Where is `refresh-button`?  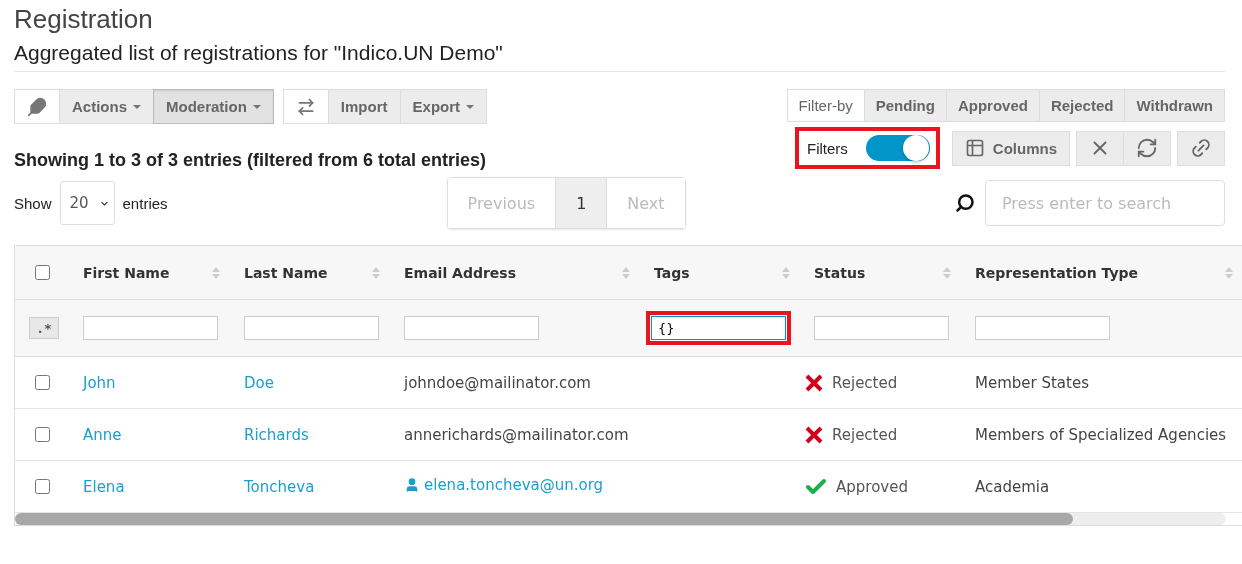
refresh-button is located at coordinates (1147, 148).